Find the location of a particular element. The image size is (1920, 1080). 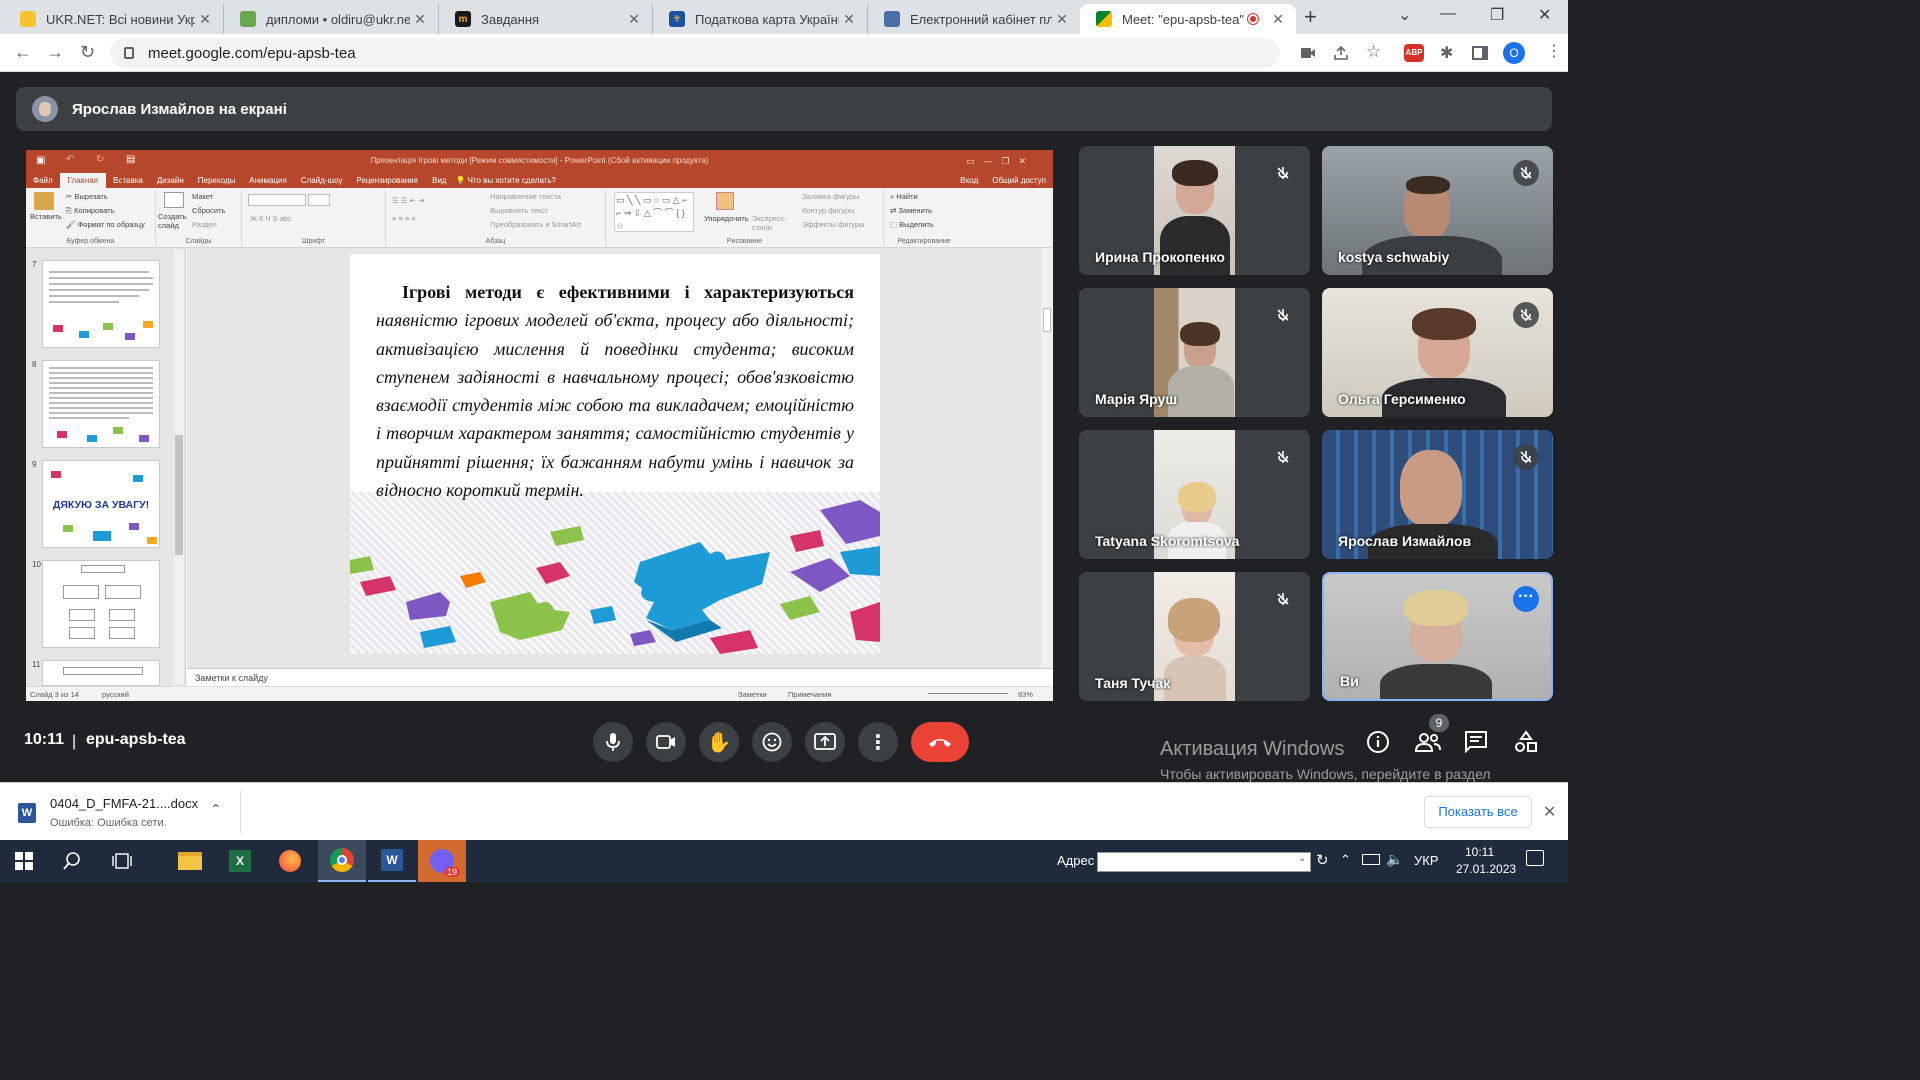

folder-icon is located at coordinates (190, 861).